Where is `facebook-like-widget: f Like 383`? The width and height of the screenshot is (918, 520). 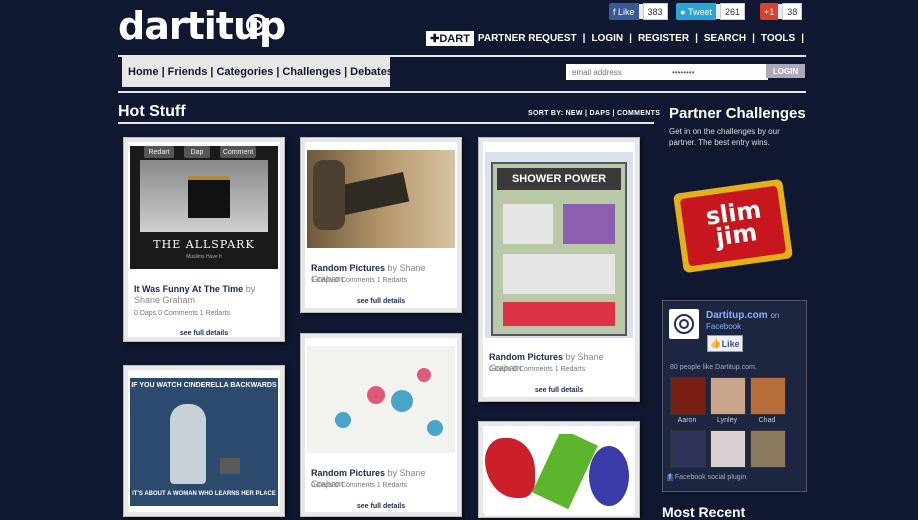
facebook-like-widget: f Like 383 is located at coordinates (638, 11).